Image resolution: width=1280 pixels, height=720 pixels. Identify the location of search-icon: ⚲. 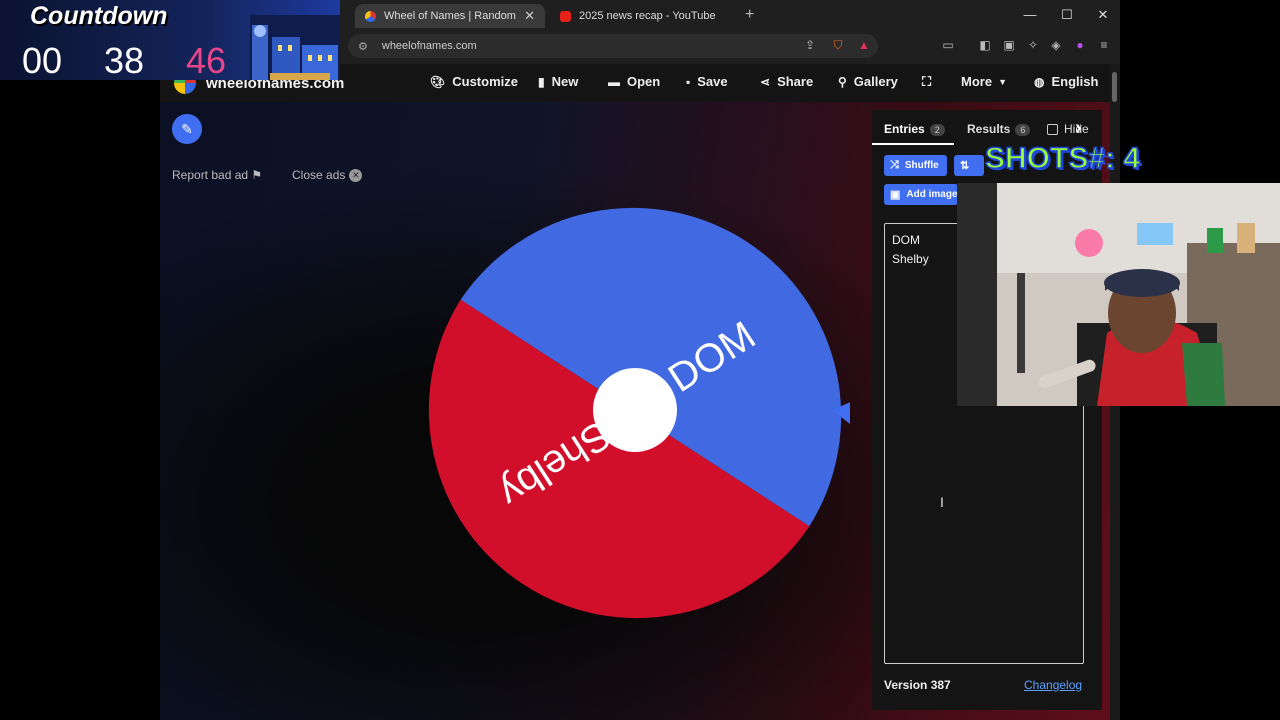
(842, 81).